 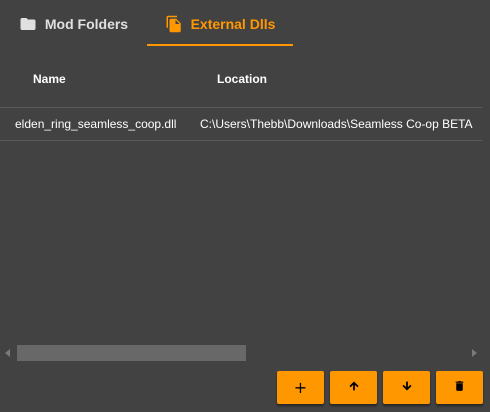 I want to click on tab-bar: Mod Folders External Dlls, so click(x=245, y=23).